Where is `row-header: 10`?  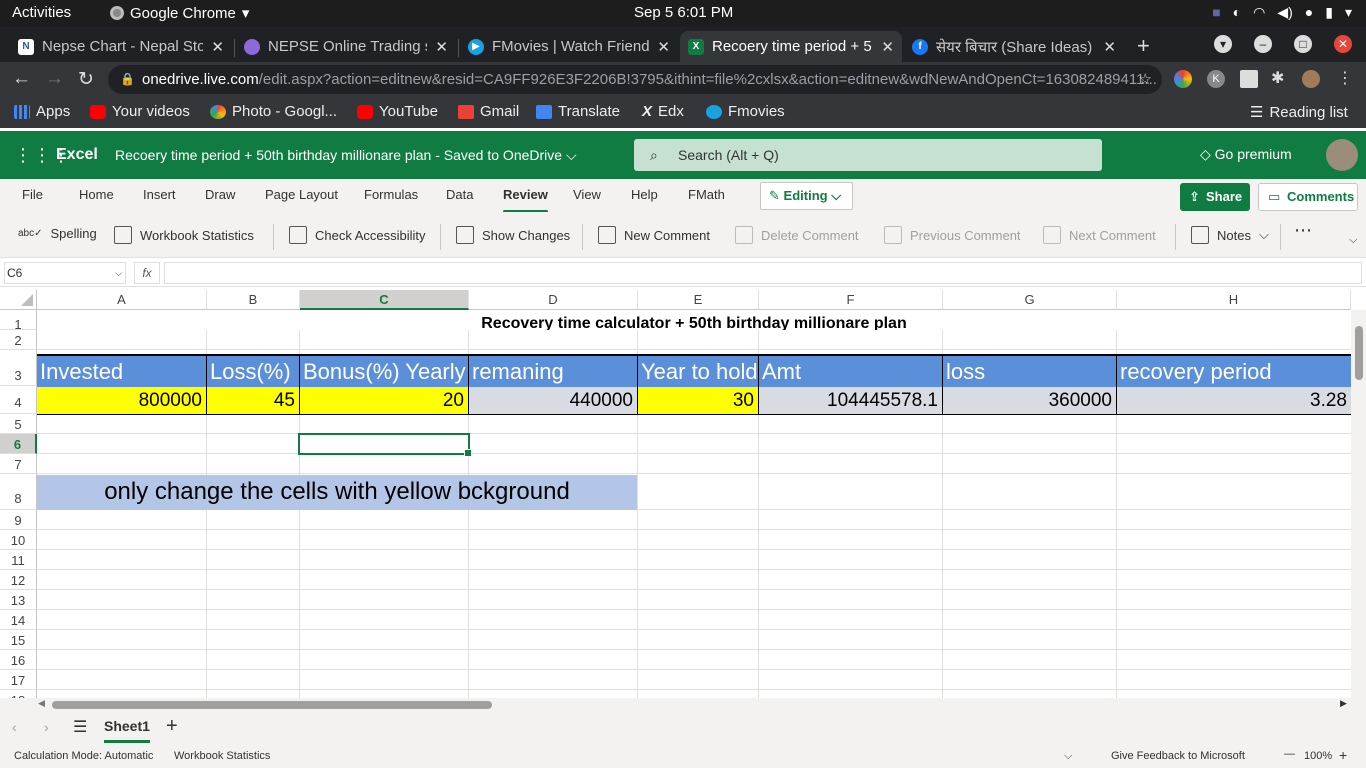
row-header: 10 is located at coordinates (18, 540).